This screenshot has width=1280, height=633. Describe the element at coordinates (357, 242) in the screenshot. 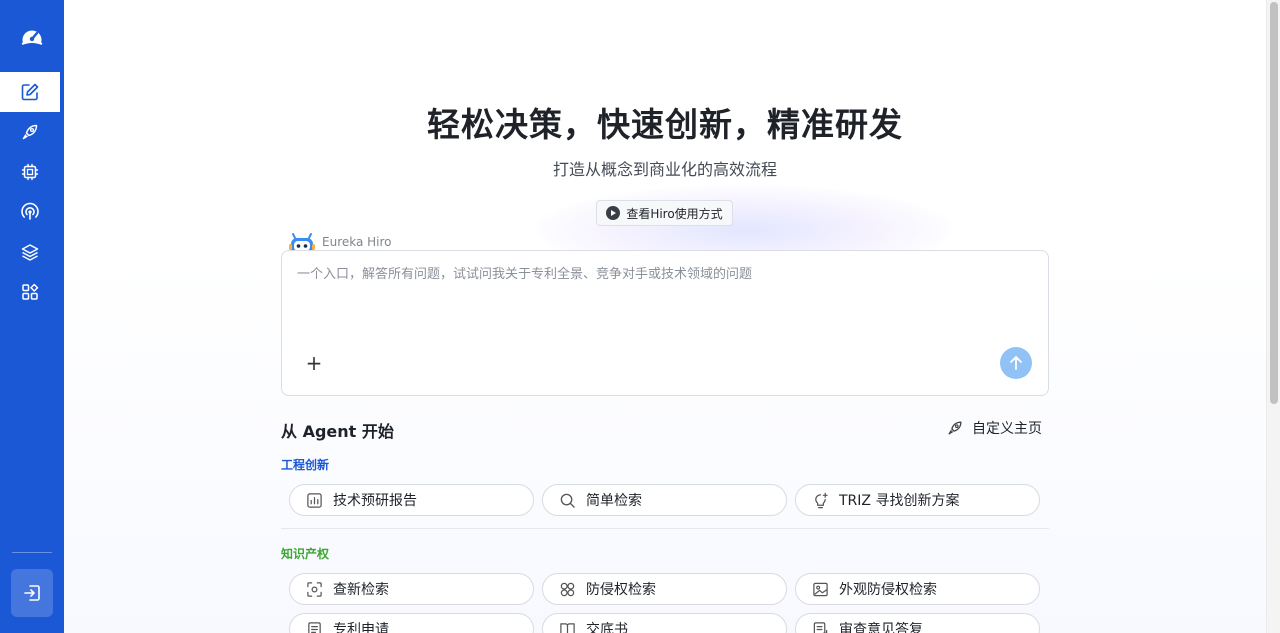

I see `assistant-name: Eureka Hiro` at that location.